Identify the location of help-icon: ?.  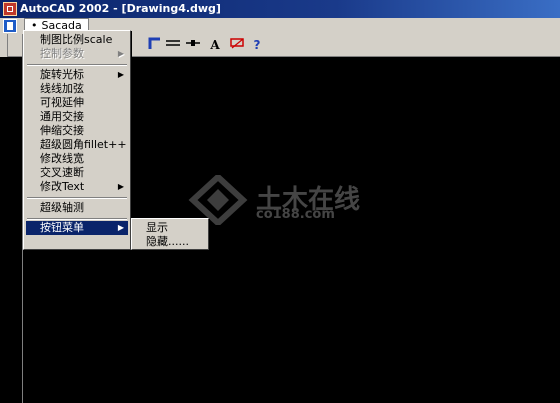
(257, 45).